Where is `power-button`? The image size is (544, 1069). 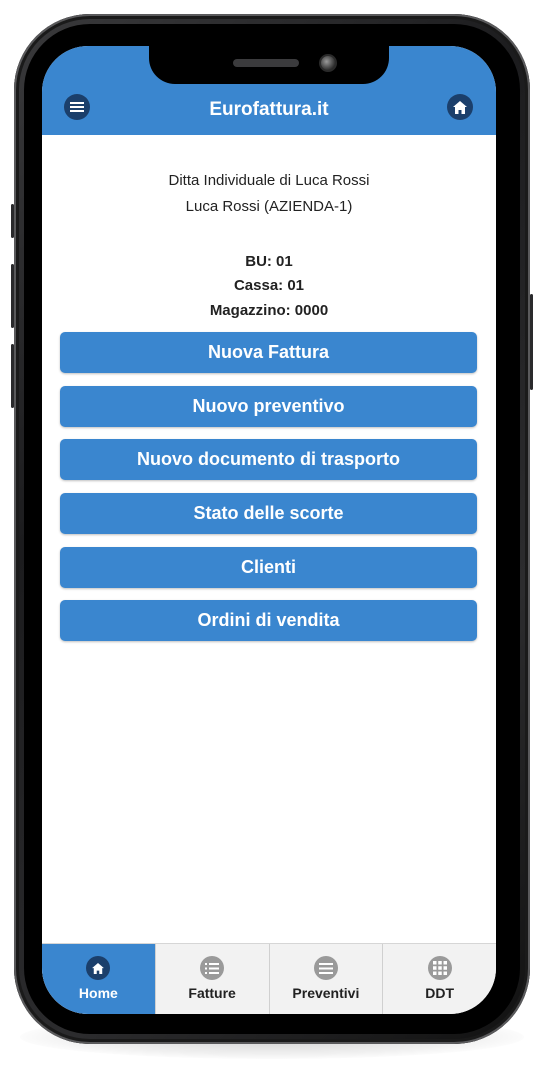
power-button is located at coordinates (531, 342).